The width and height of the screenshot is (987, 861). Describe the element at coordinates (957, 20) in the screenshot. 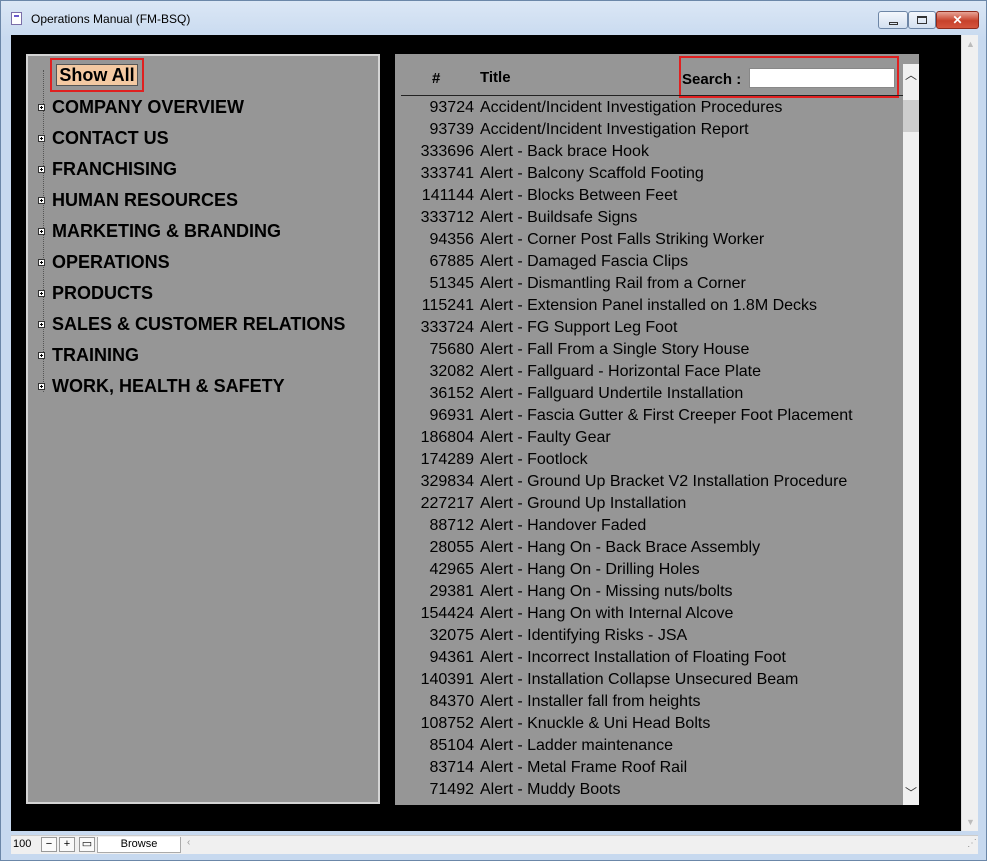

I see `close-button: ✕` at that location.